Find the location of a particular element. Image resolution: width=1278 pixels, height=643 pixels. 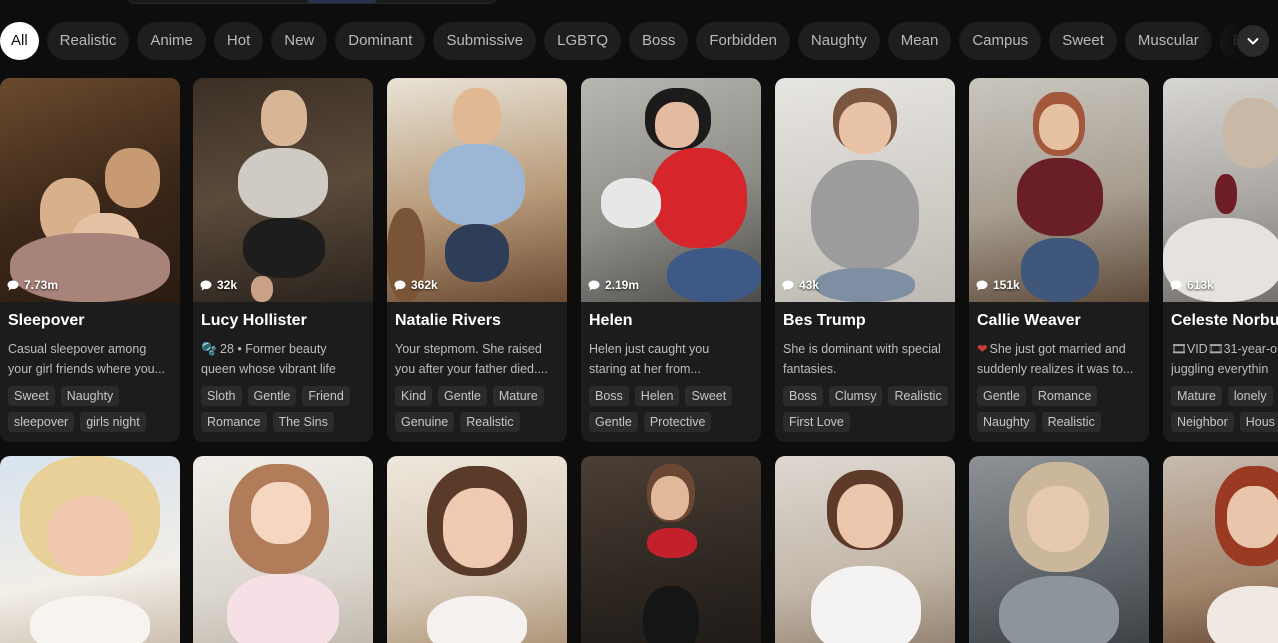

category-chip-forbidden: Forbidden is located at coordinates (743, 41).